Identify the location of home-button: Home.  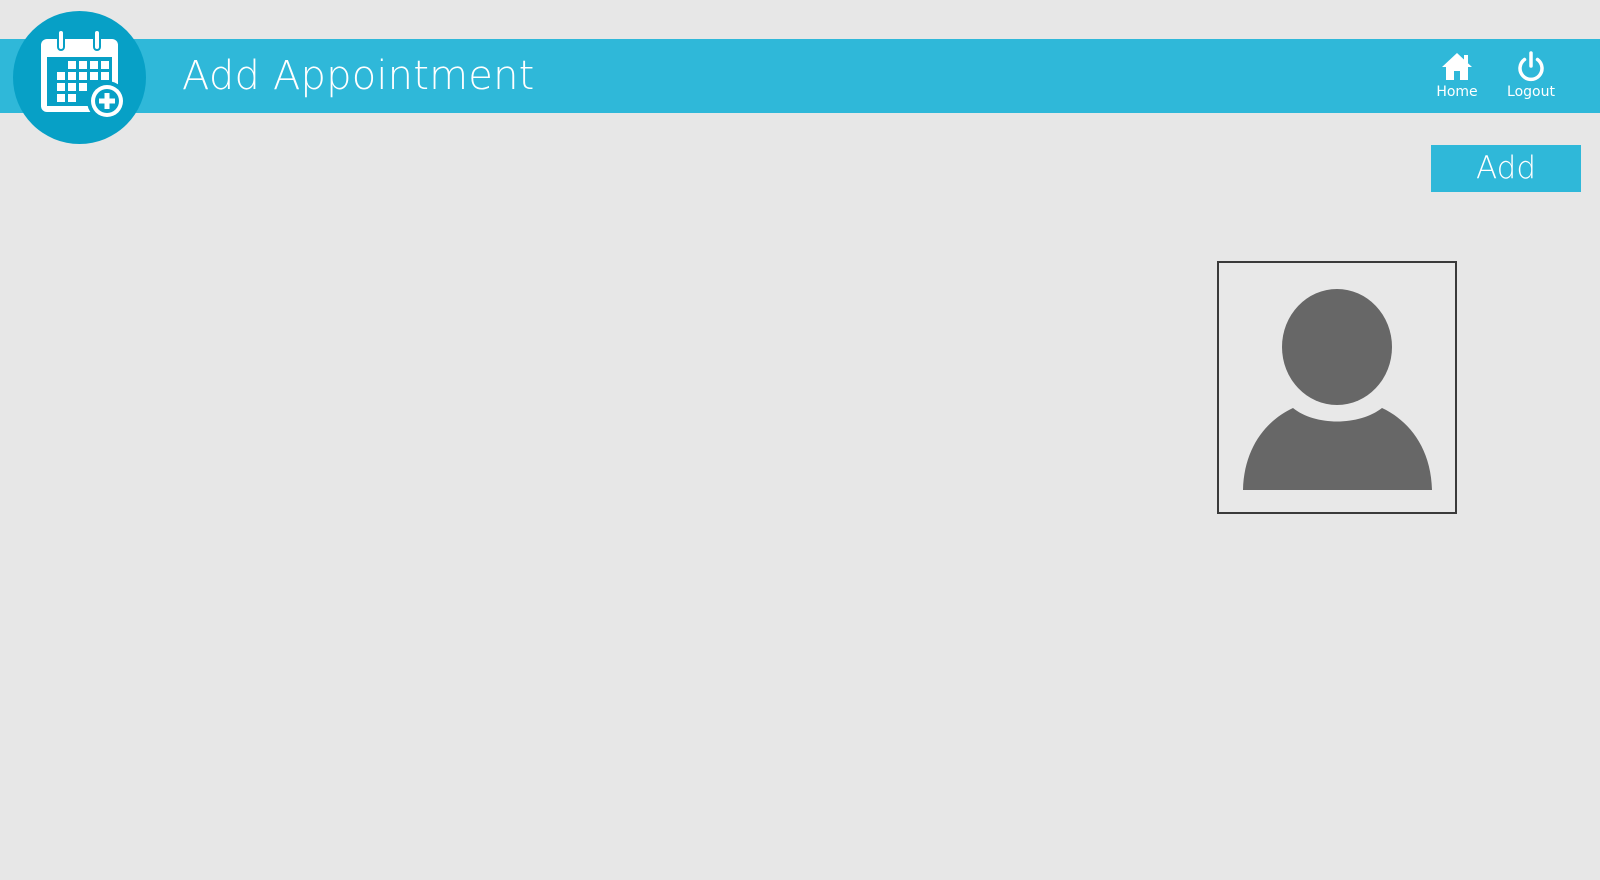
(1457, 76).